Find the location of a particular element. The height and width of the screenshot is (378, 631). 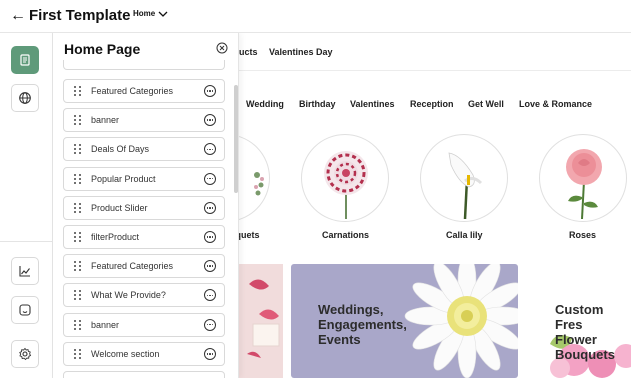

section-item: Welcome section is located at coordinates (144, 353).